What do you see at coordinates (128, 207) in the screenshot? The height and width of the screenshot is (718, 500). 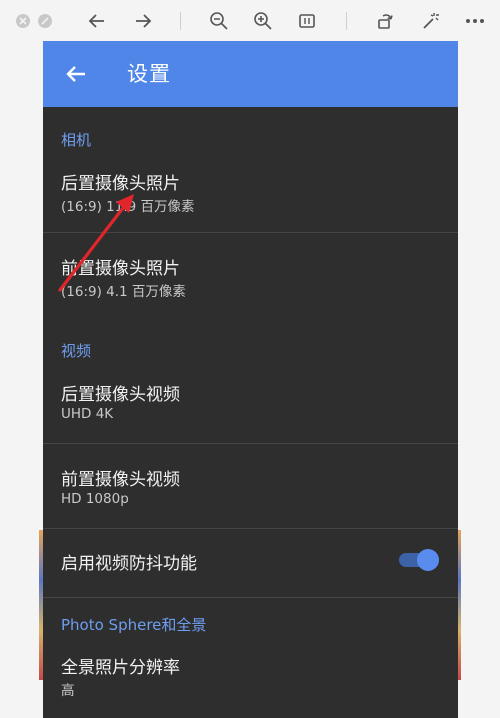 I see `setting-value: (16:9) 11.9 百万像素` at bounding box center [128, 207].